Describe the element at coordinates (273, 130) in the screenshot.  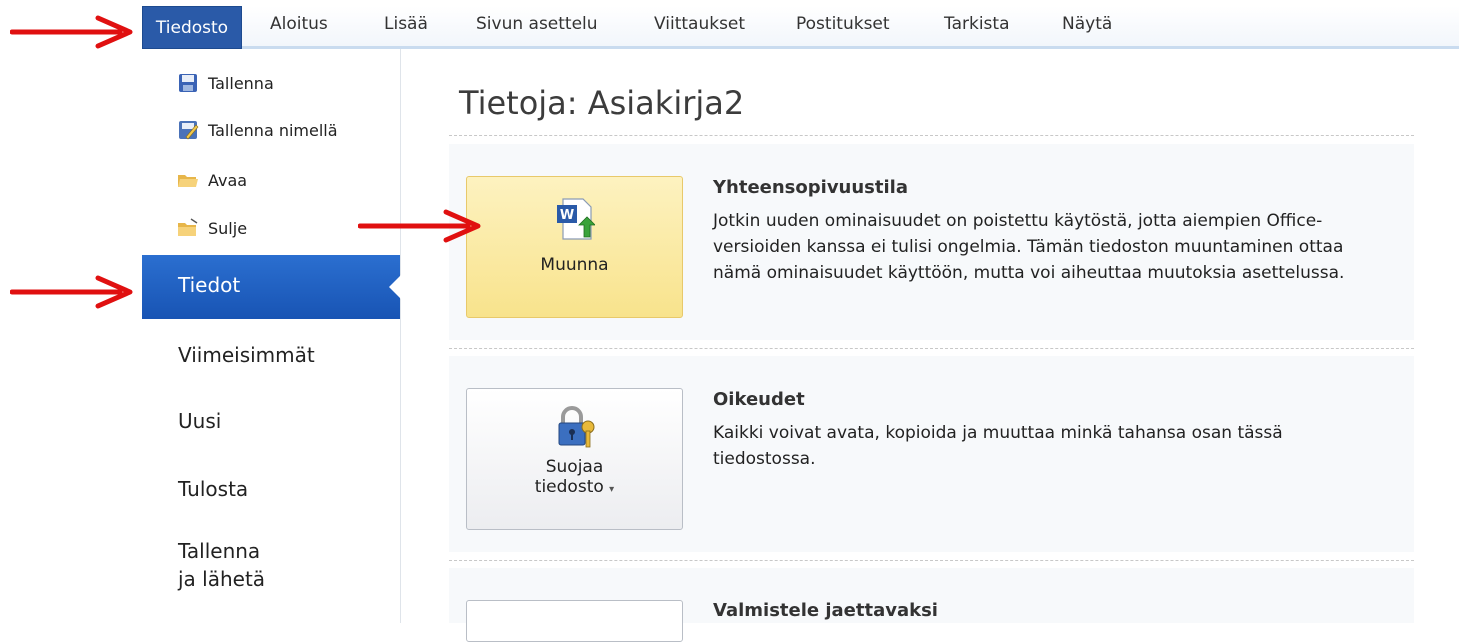
I see `save-as-label: Tallenna nimellä` at that location.